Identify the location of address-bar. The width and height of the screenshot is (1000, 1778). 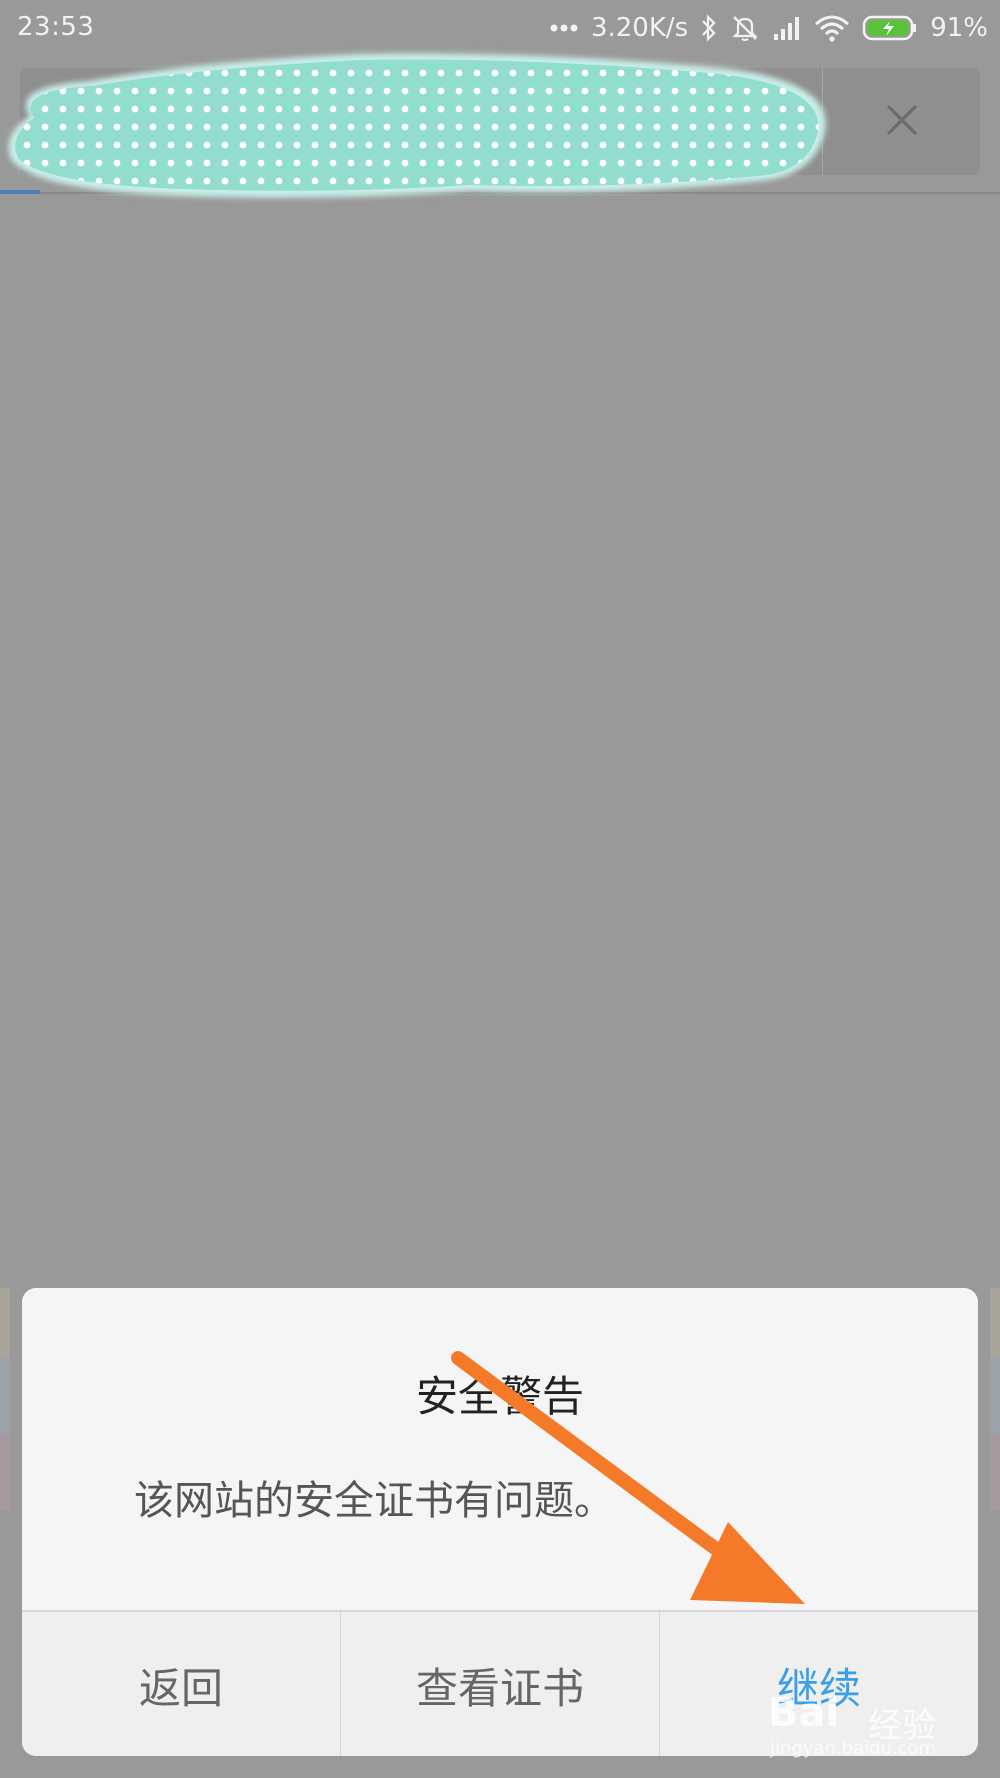
(500, 121).